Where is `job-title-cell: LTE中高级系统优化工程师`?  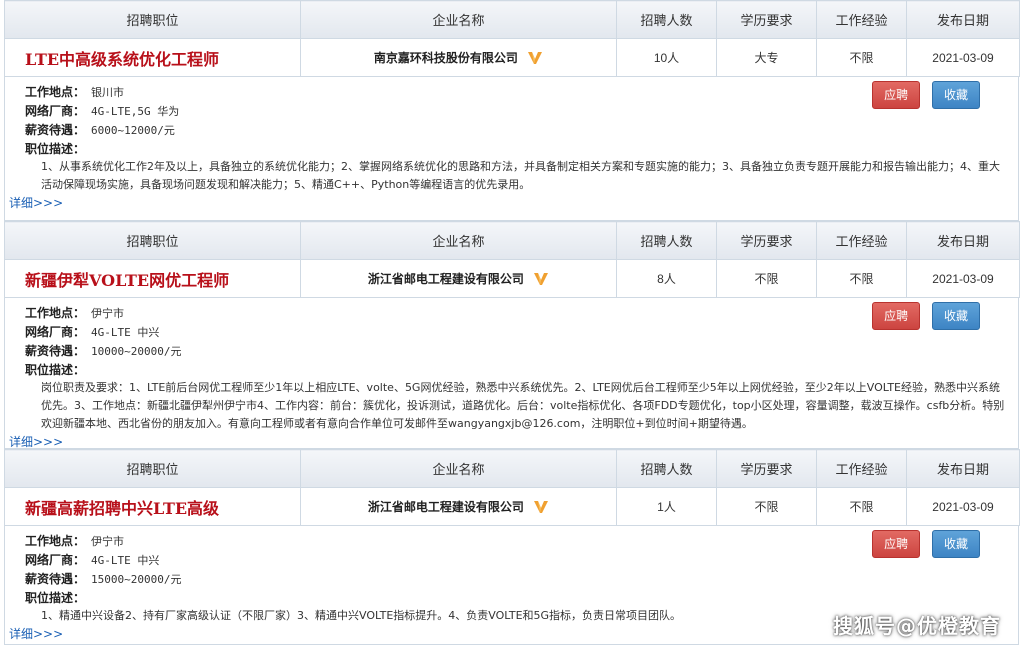 job-title-cell: LTE中高级系统优化工程师 is located at coordinates (152, 57).